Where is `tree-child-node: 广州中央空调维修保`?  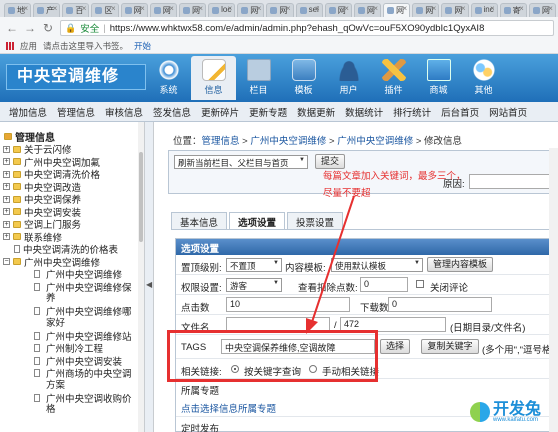
tree-child-node: 广州中央空调维修保 is located at coordinates (72, 287).